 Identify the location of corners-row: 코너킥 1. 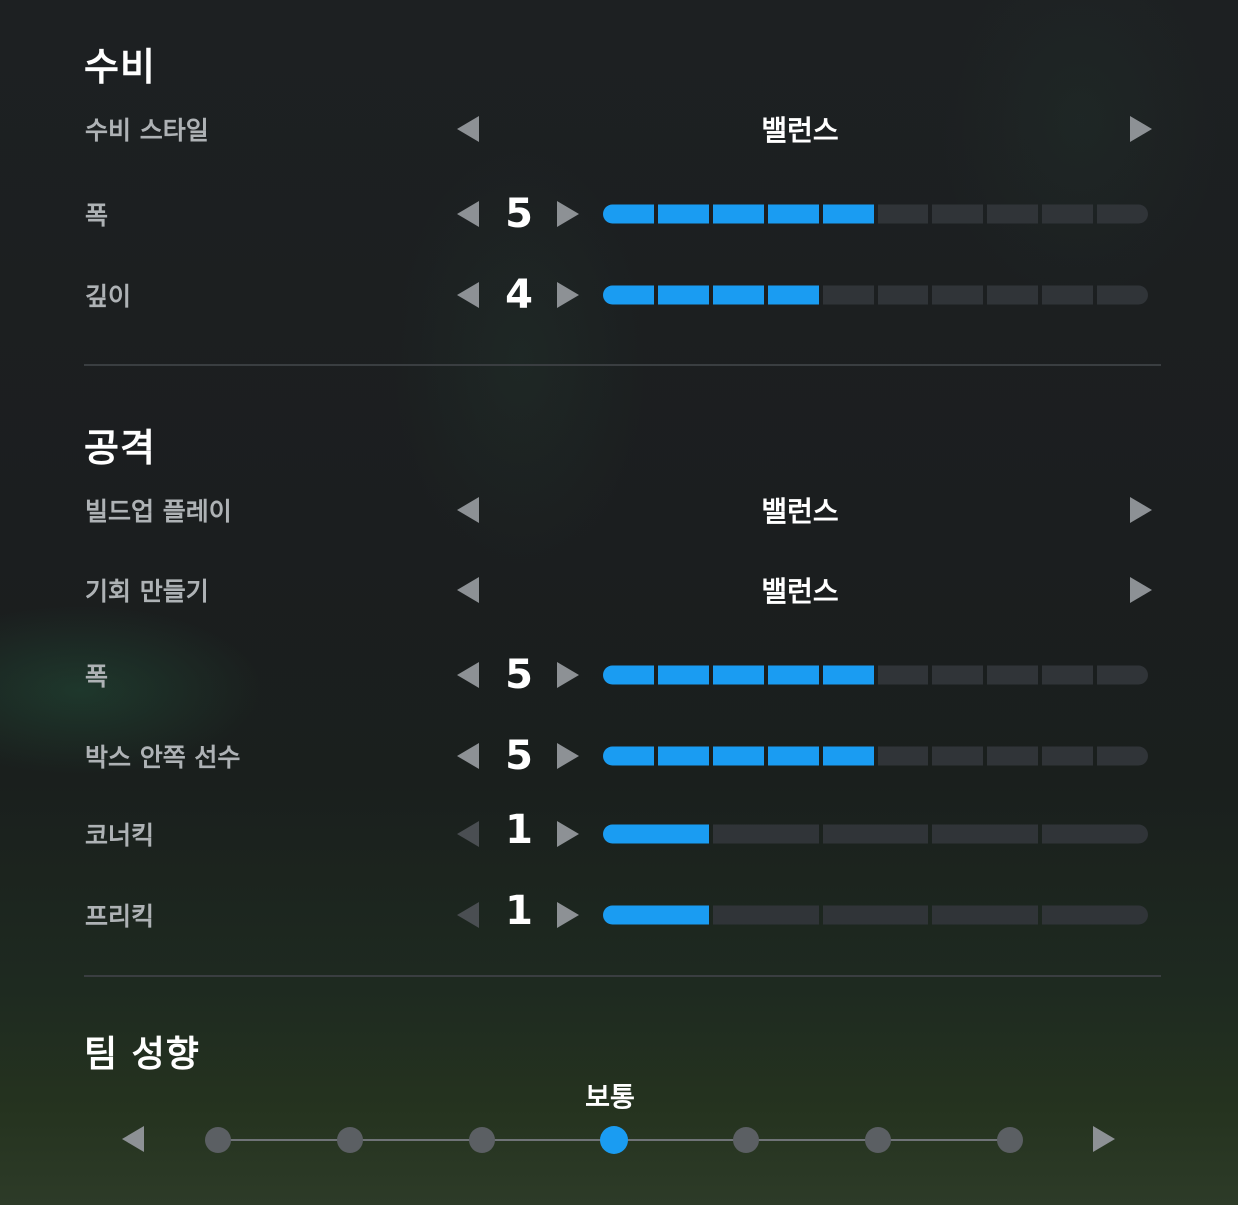
(619, 834).